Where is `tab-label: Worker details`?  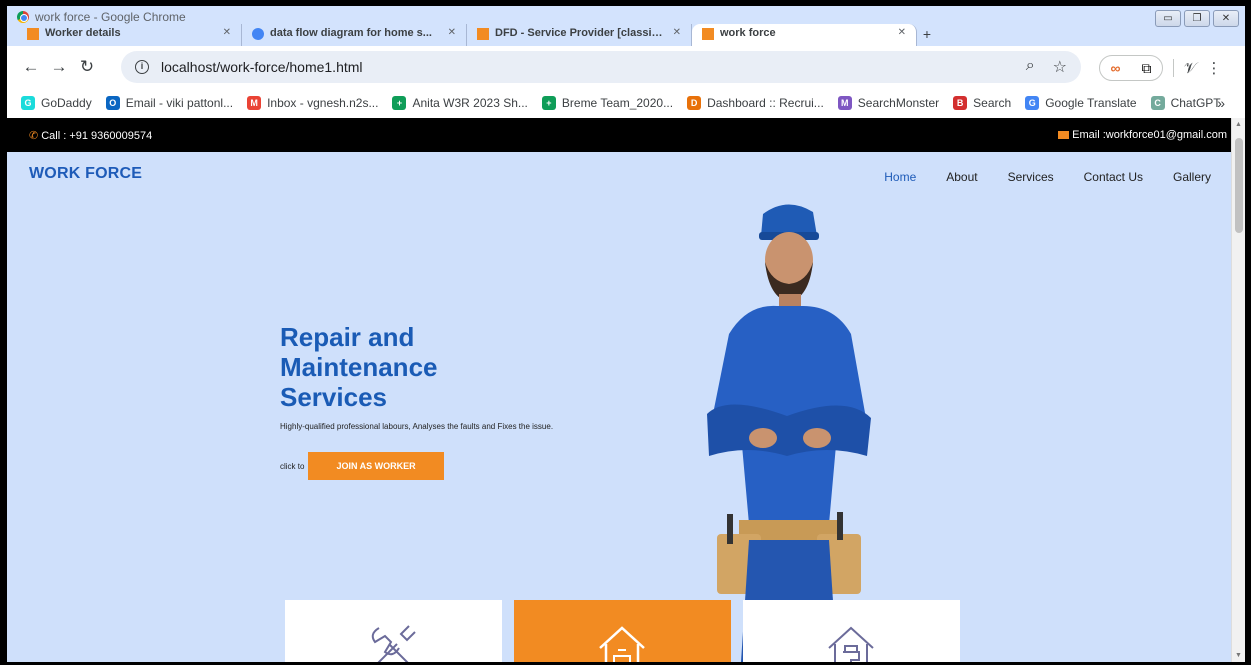
tab-label: Worker details is located at coordinates (83, 33).